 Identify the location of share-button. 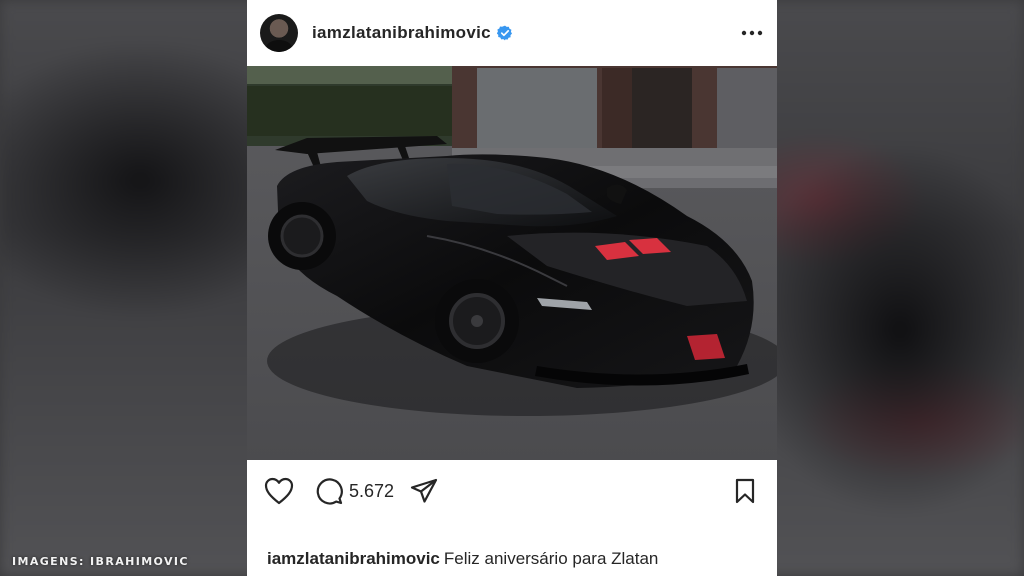
(424, 491).